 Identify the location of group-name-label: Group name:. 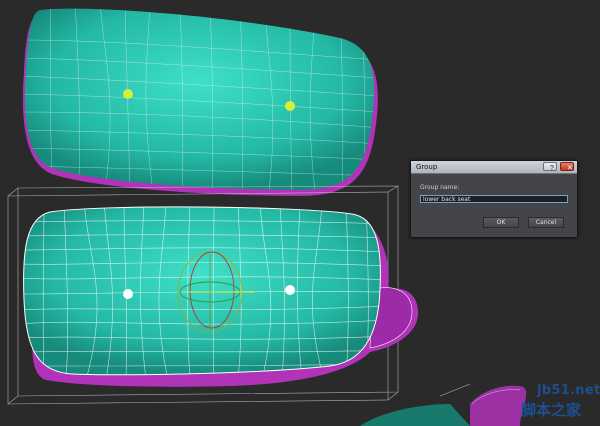
(440, 187).